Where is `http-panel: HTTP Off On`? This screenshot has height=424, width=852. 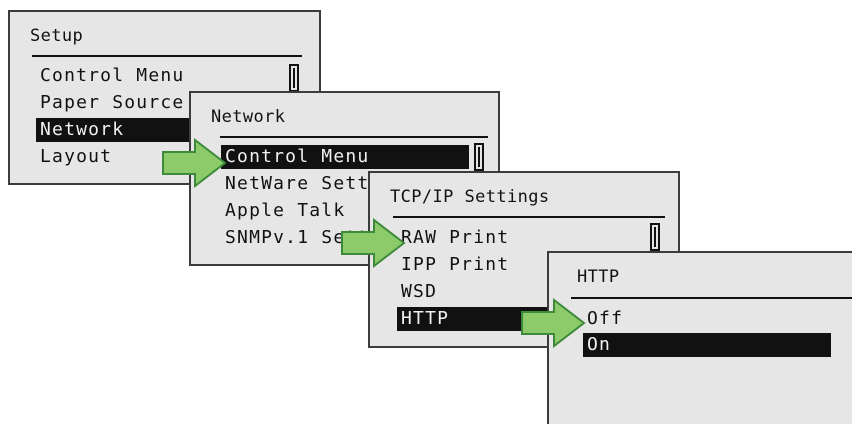
http-panel: HTTP Off On is located at coordinates (699, 337).